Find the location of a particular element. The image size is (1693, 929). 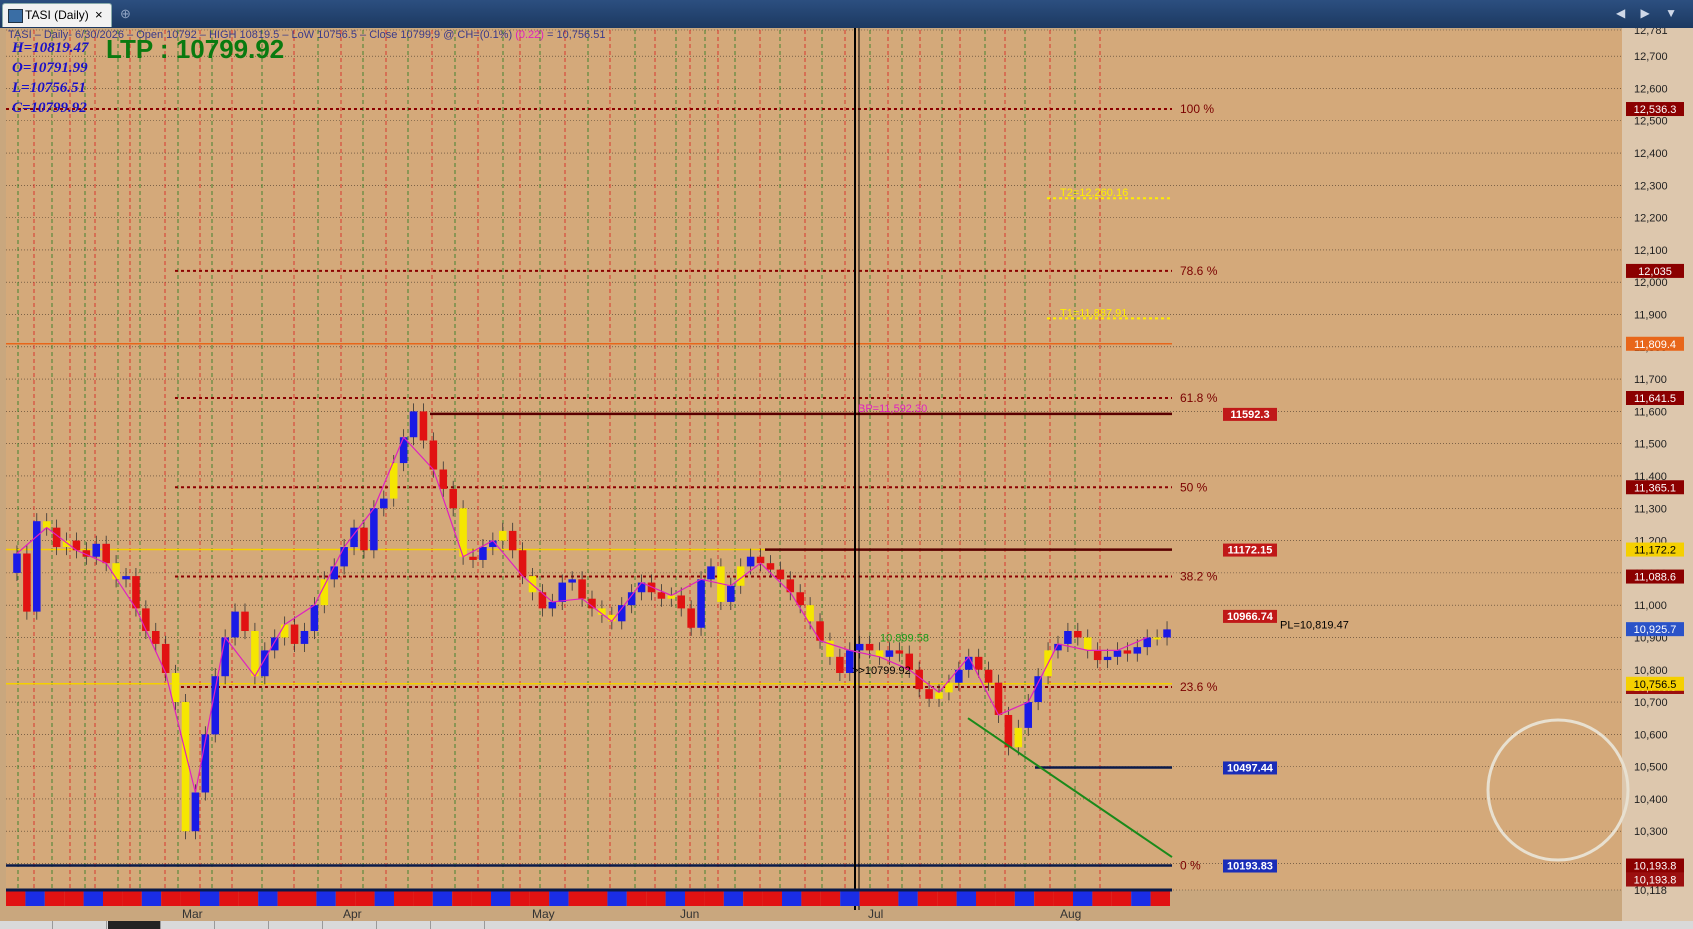

month-label: Jul is located at coordinates (875, 914).